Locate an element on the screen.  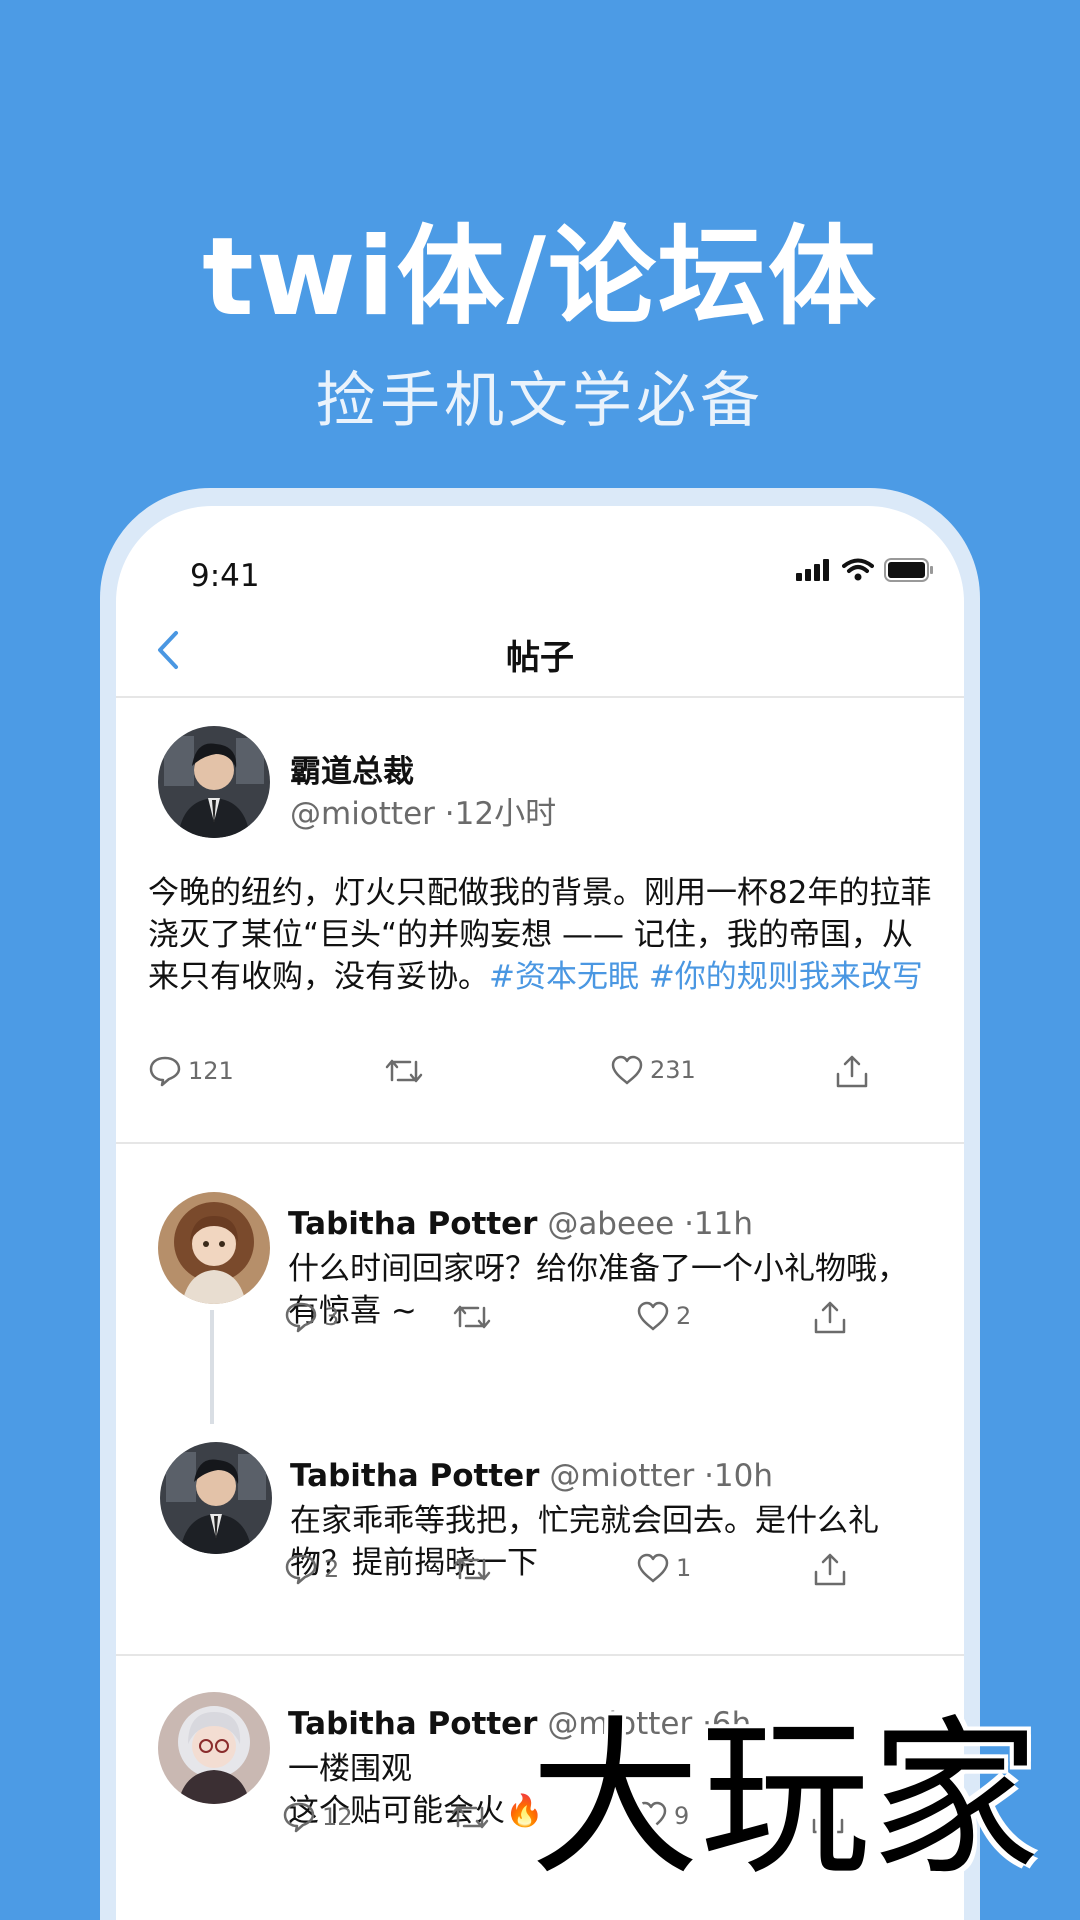
like-button: 1 is located at coordinates (663, 1568).